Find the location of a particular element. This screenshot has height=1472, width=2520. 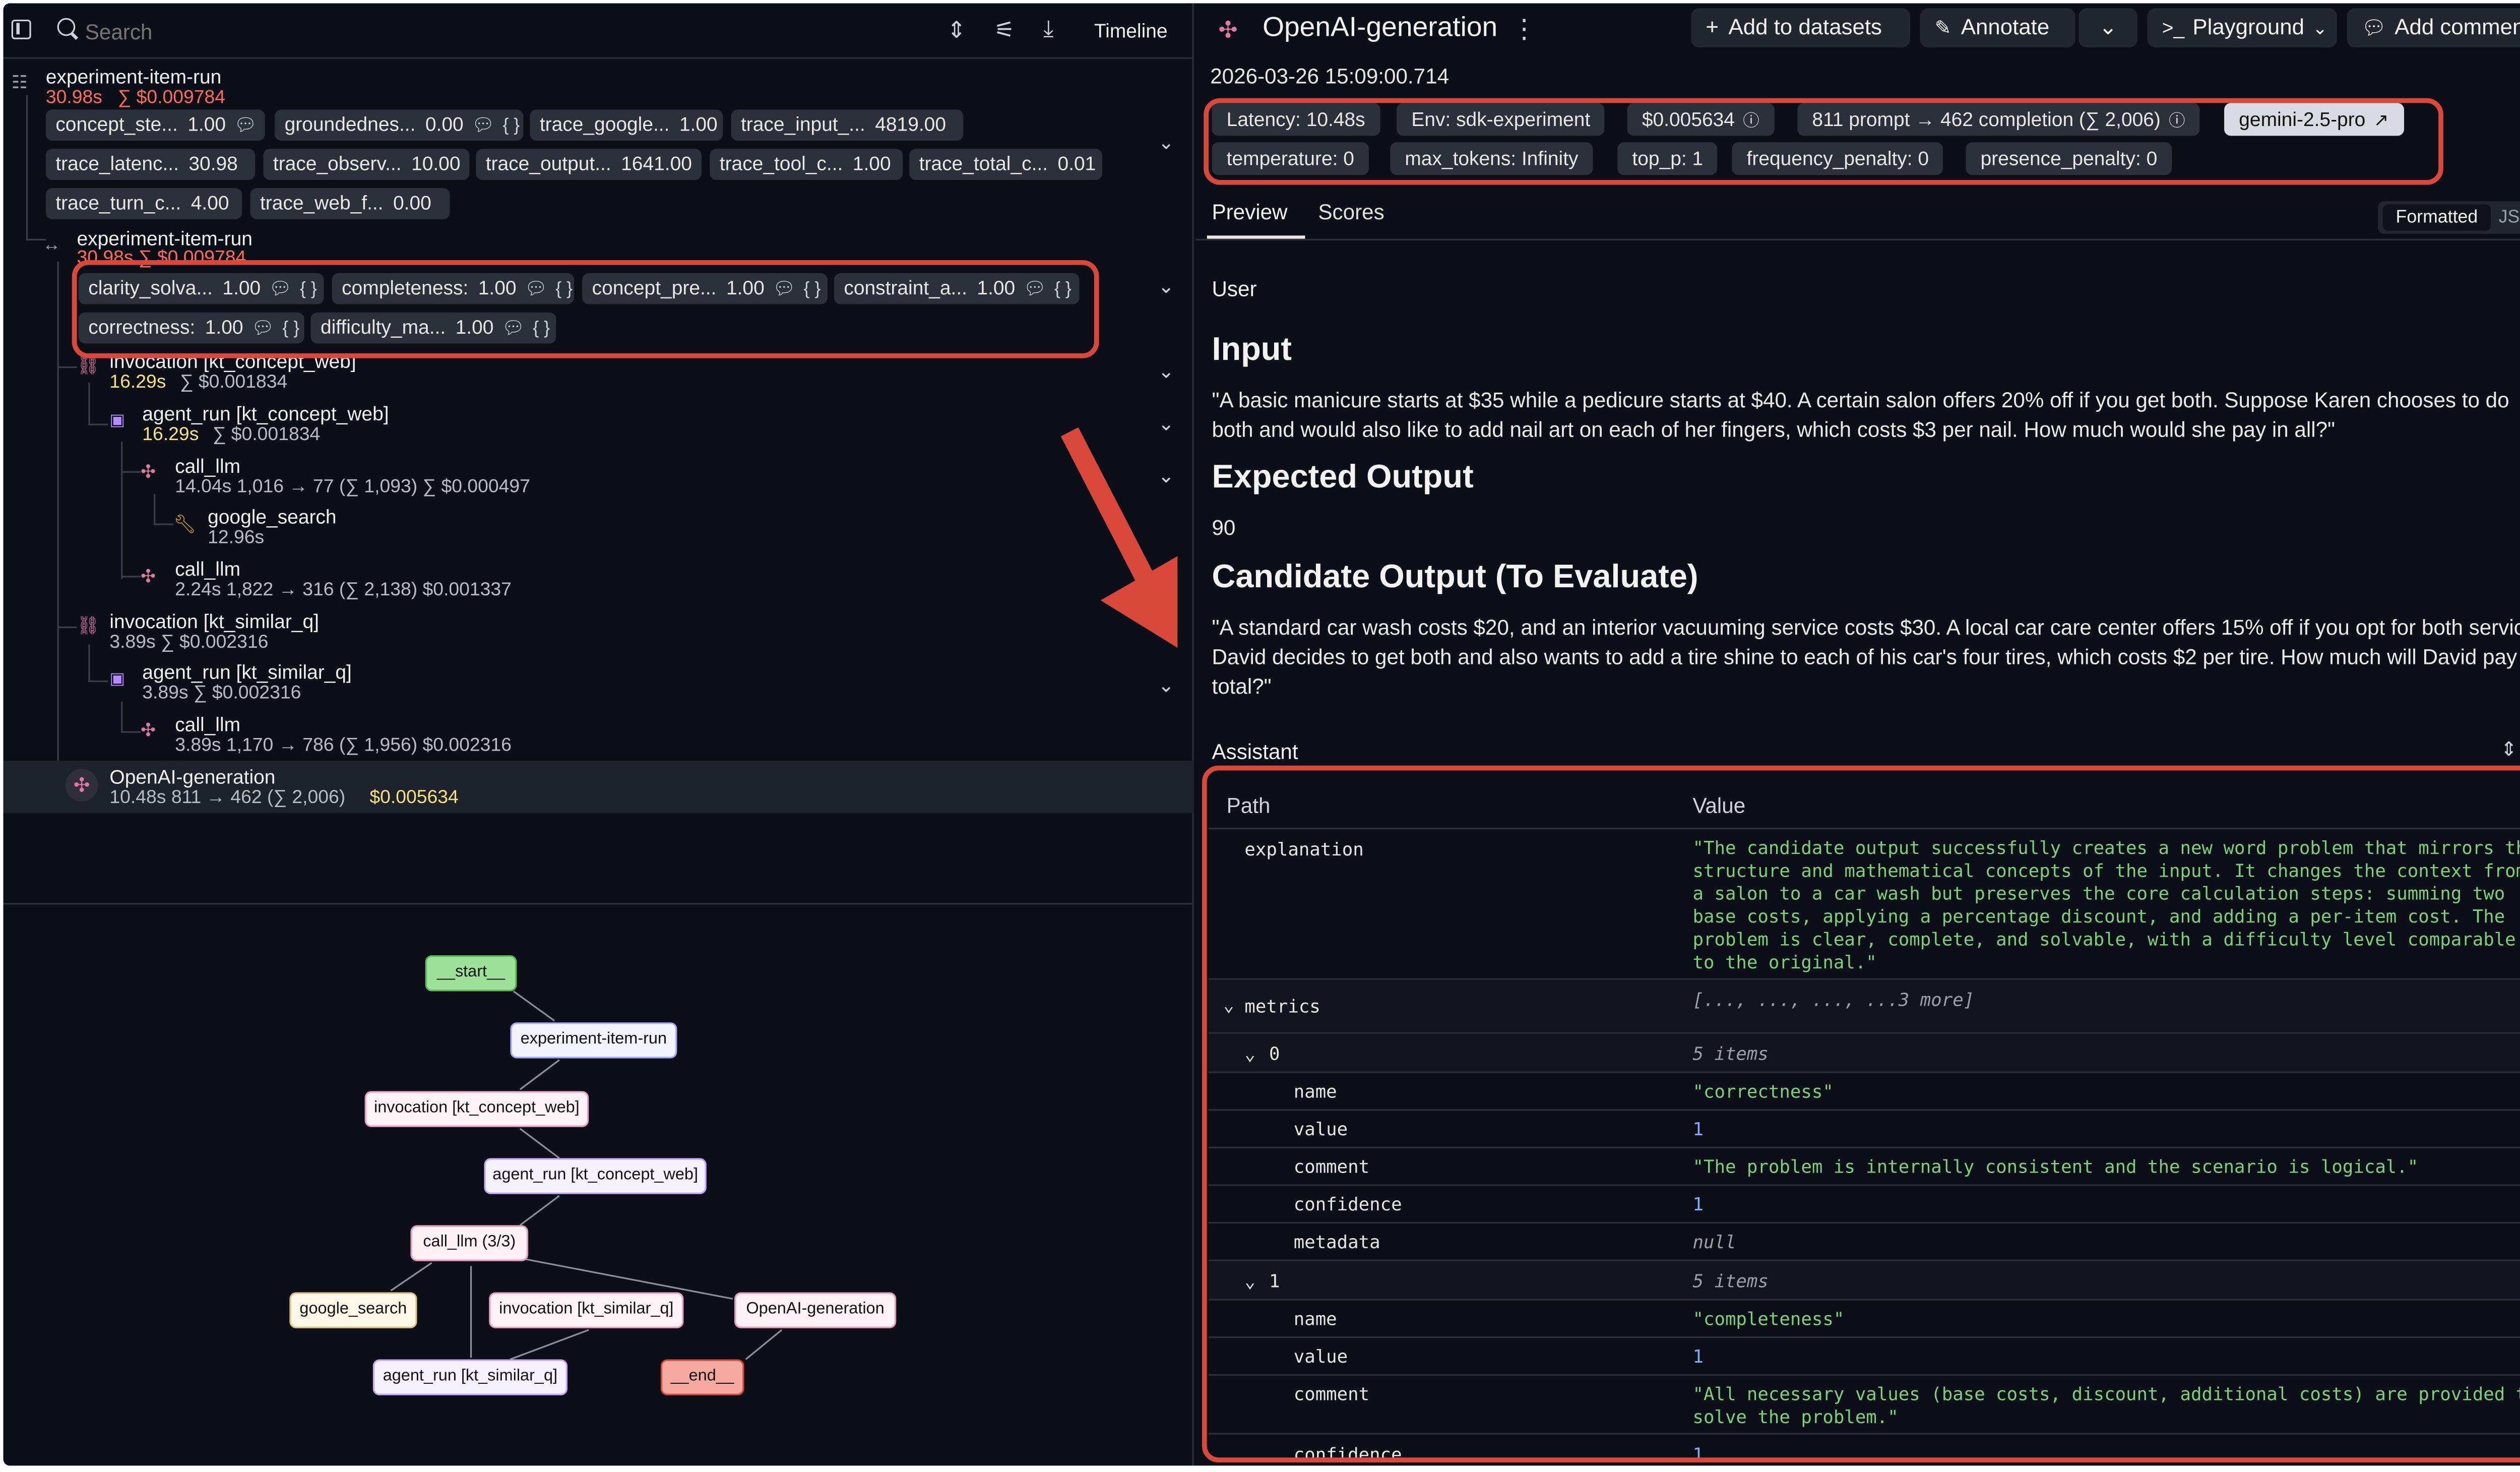

tab-preview: Preview is located at coordinates (1249, 212).